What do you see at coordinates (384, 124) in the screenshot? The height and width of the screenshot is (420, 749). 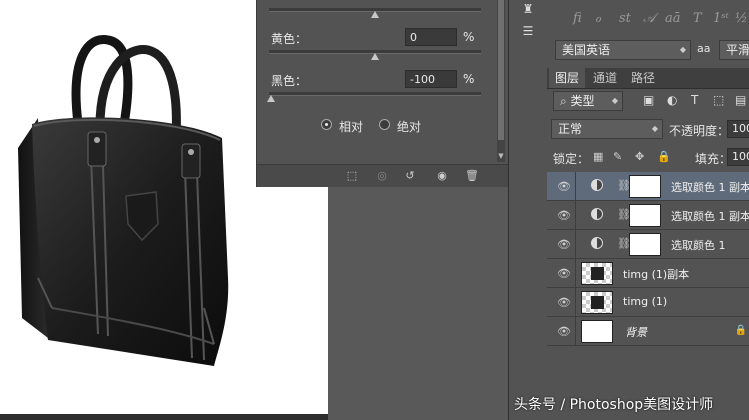 I see `absolute-radio` at bounding box center [384, 124].